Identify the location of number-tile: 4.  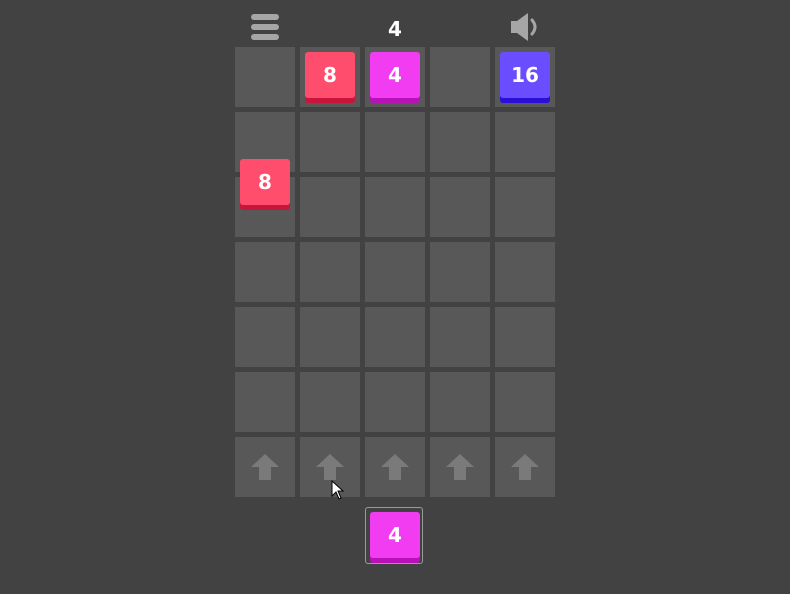
(395, 75).